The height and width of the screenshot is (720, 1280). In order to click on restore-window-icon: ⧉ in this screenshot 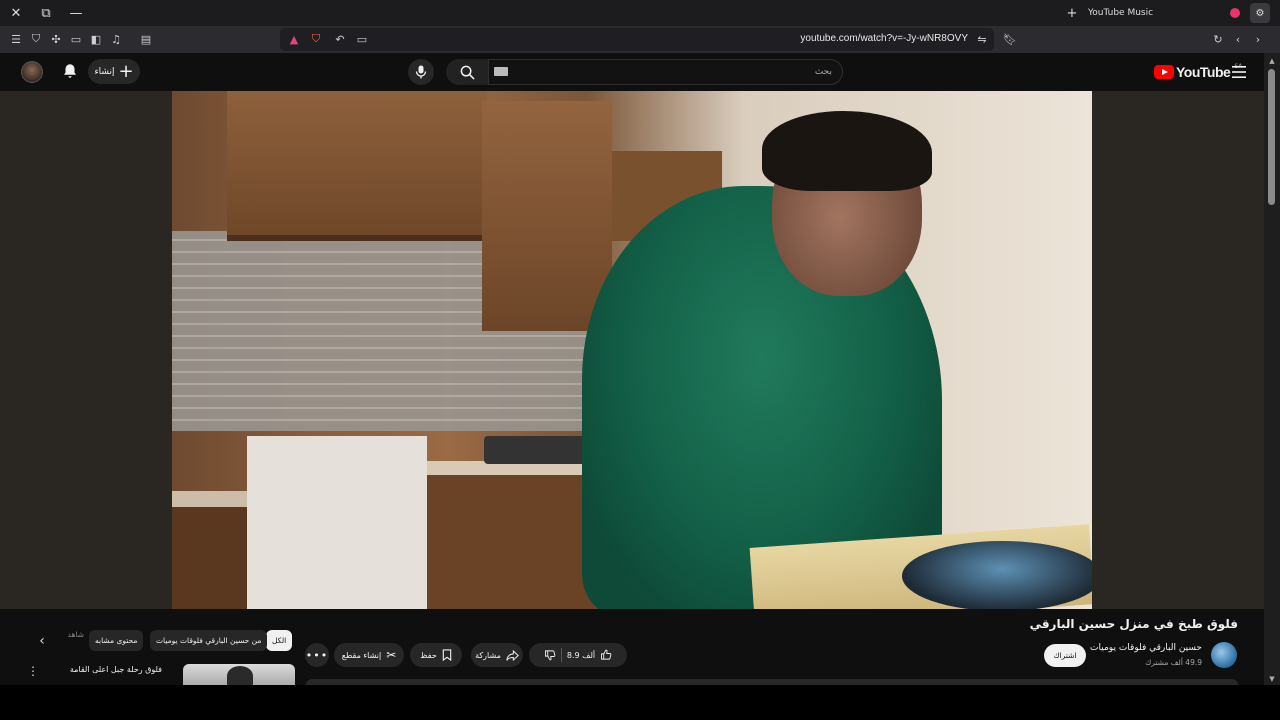, I will do `click(46, 13)`.